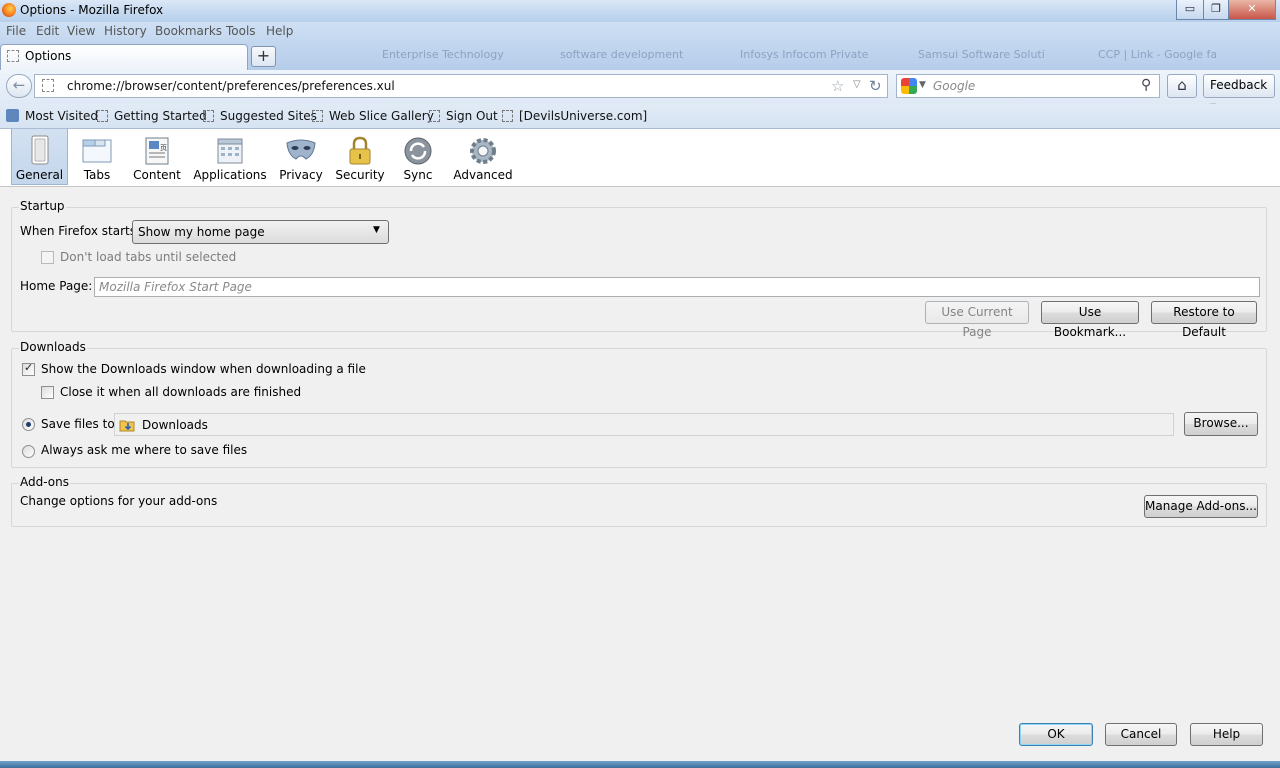 The width and height of the screenshot is (1280, 768). What do you see at coordinates (1252, 10) in the screenshot?
I see `close-window-button: ✕` at bounding box center [1252, 10].